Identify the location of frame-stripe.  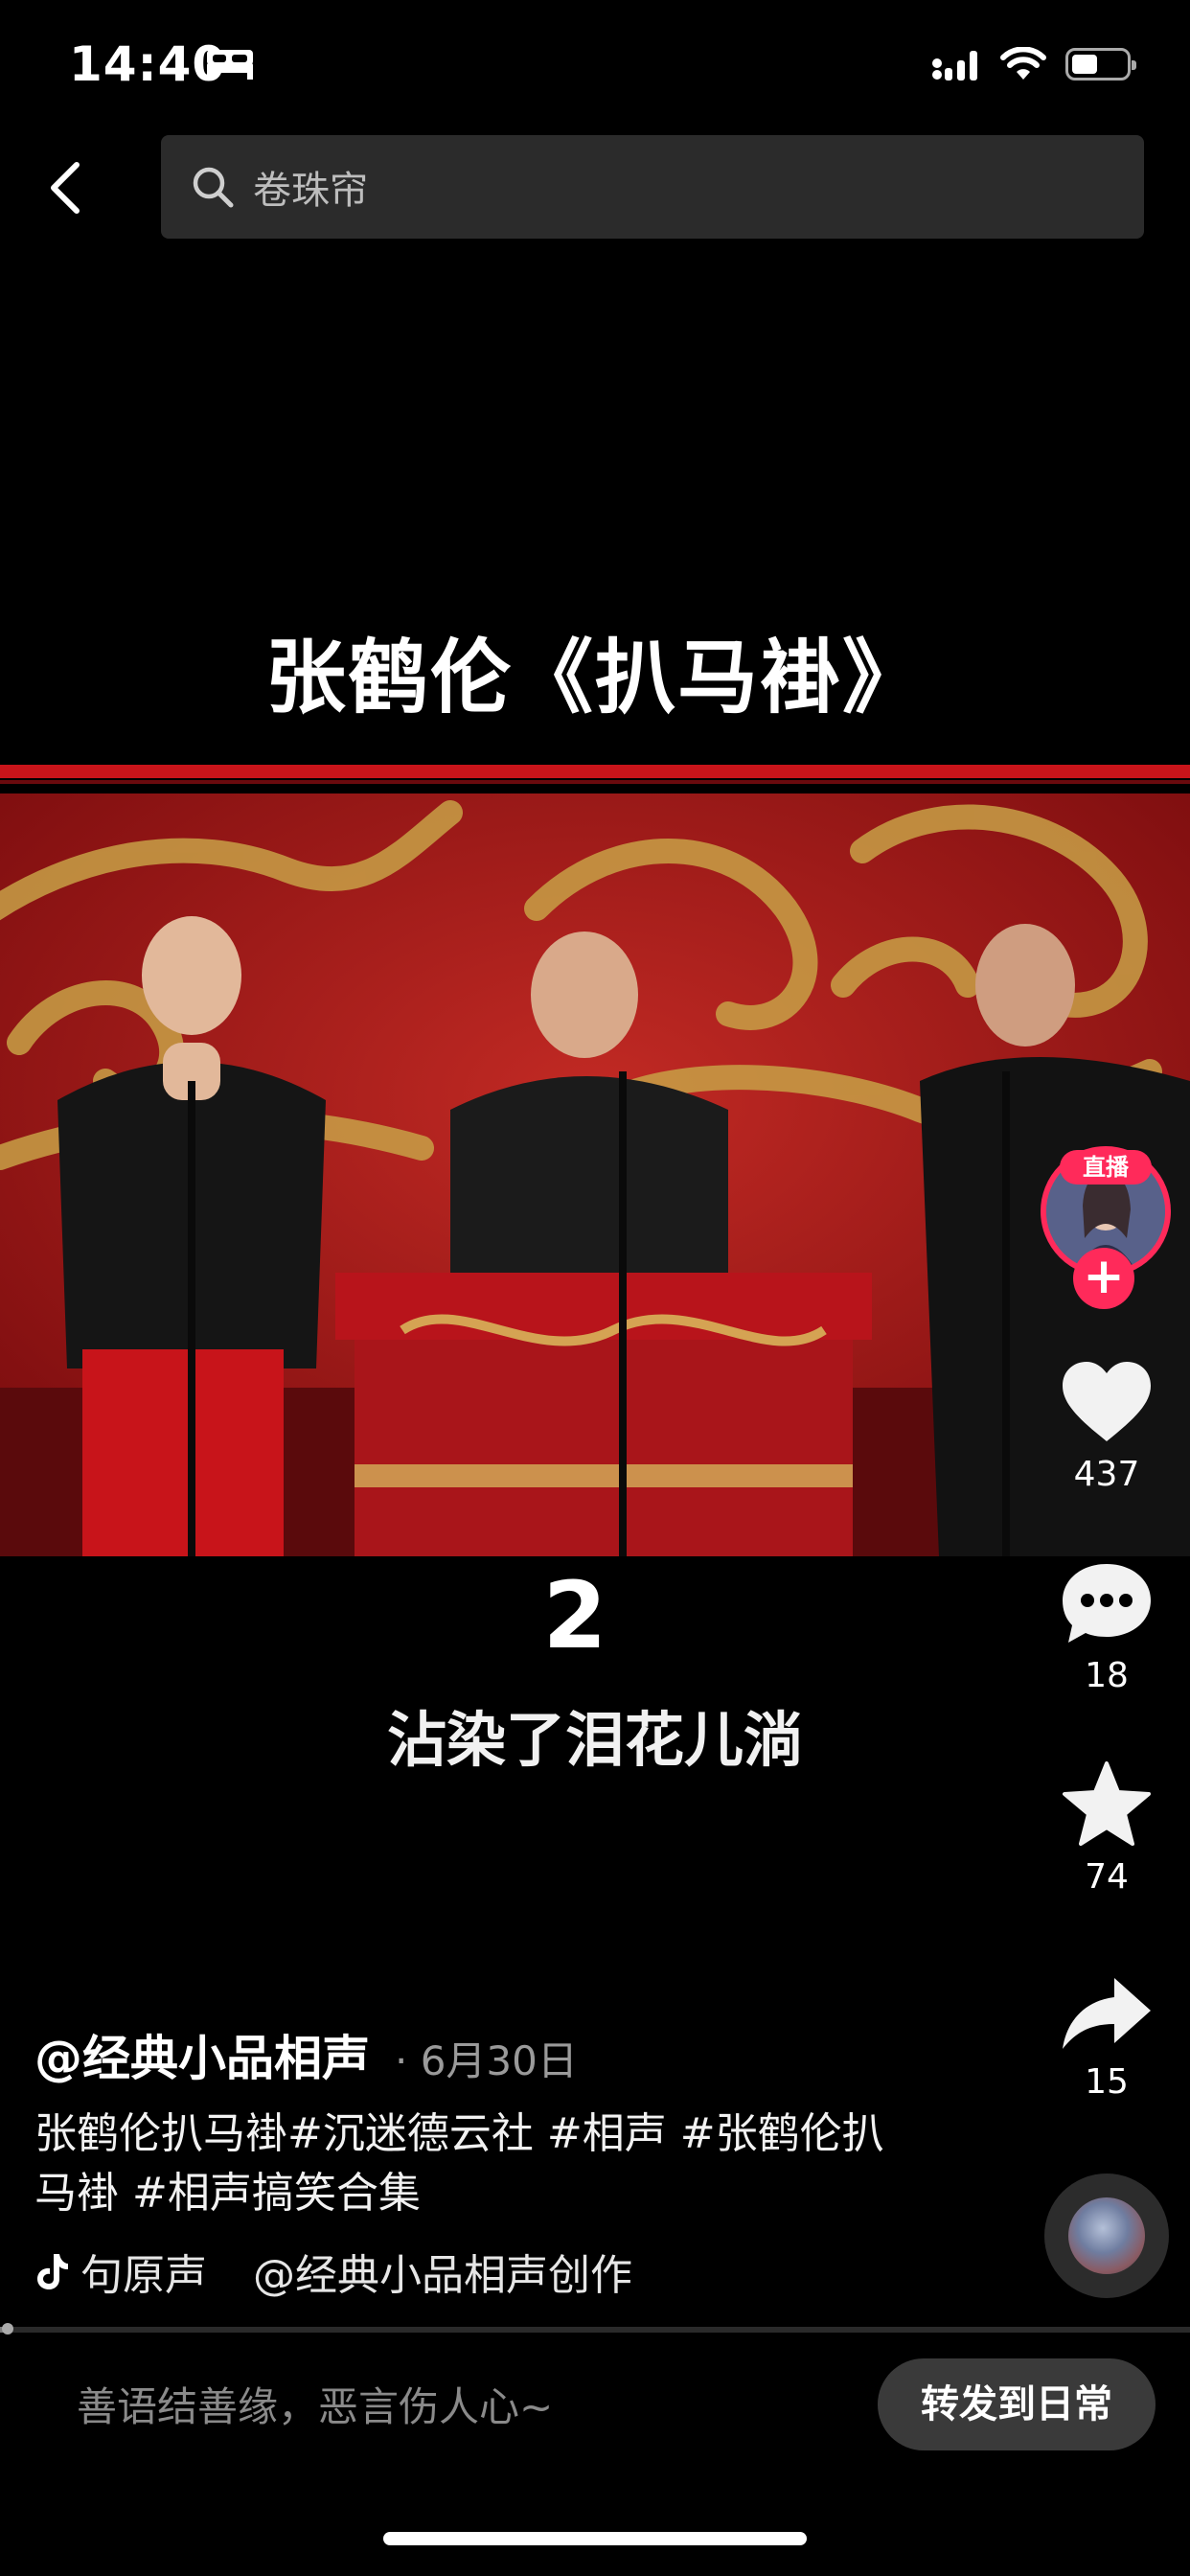
(595, 771).